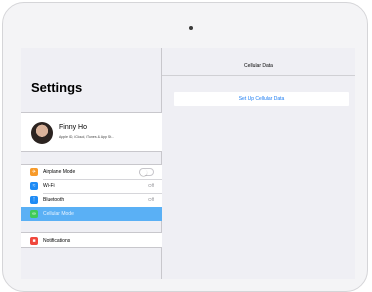  Describe the element at coordinates (34, 186) in the screenshot. I see `wifi-icon: ≈` at that location.